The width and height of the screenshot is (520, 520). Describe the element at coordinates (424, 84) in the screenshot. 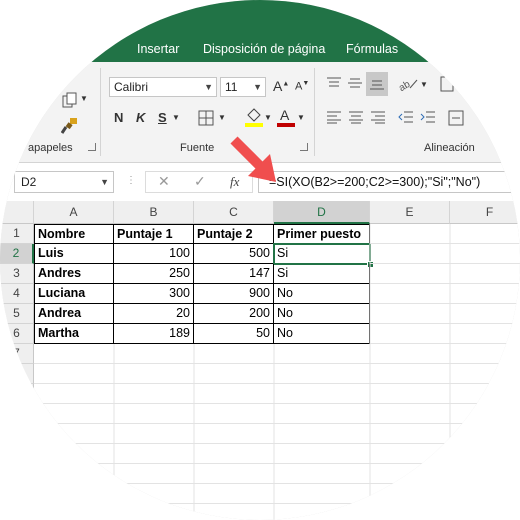

I see `orientation-dropdown-icon: ▼` at that location.